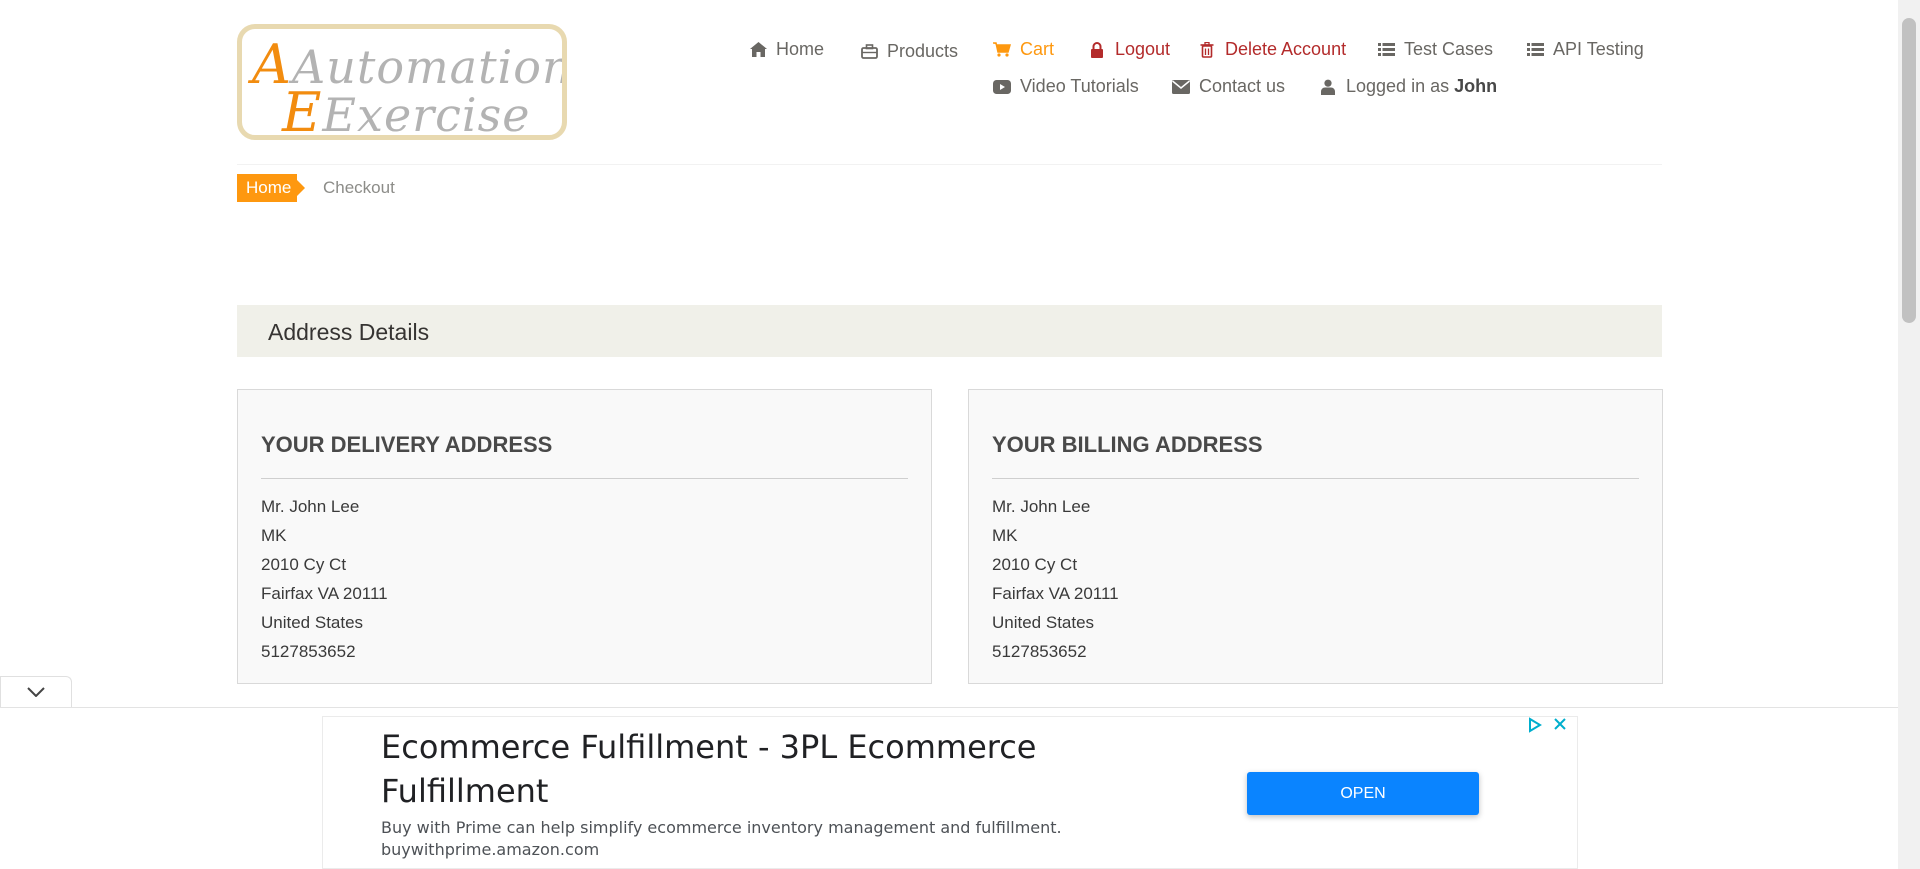 The image size is (1920, 869). What do you see at coordinates (1449, 49) in the screenshot?
I see `nav-test-cases-label: Test Cases` at bounding box center [1449, 49].